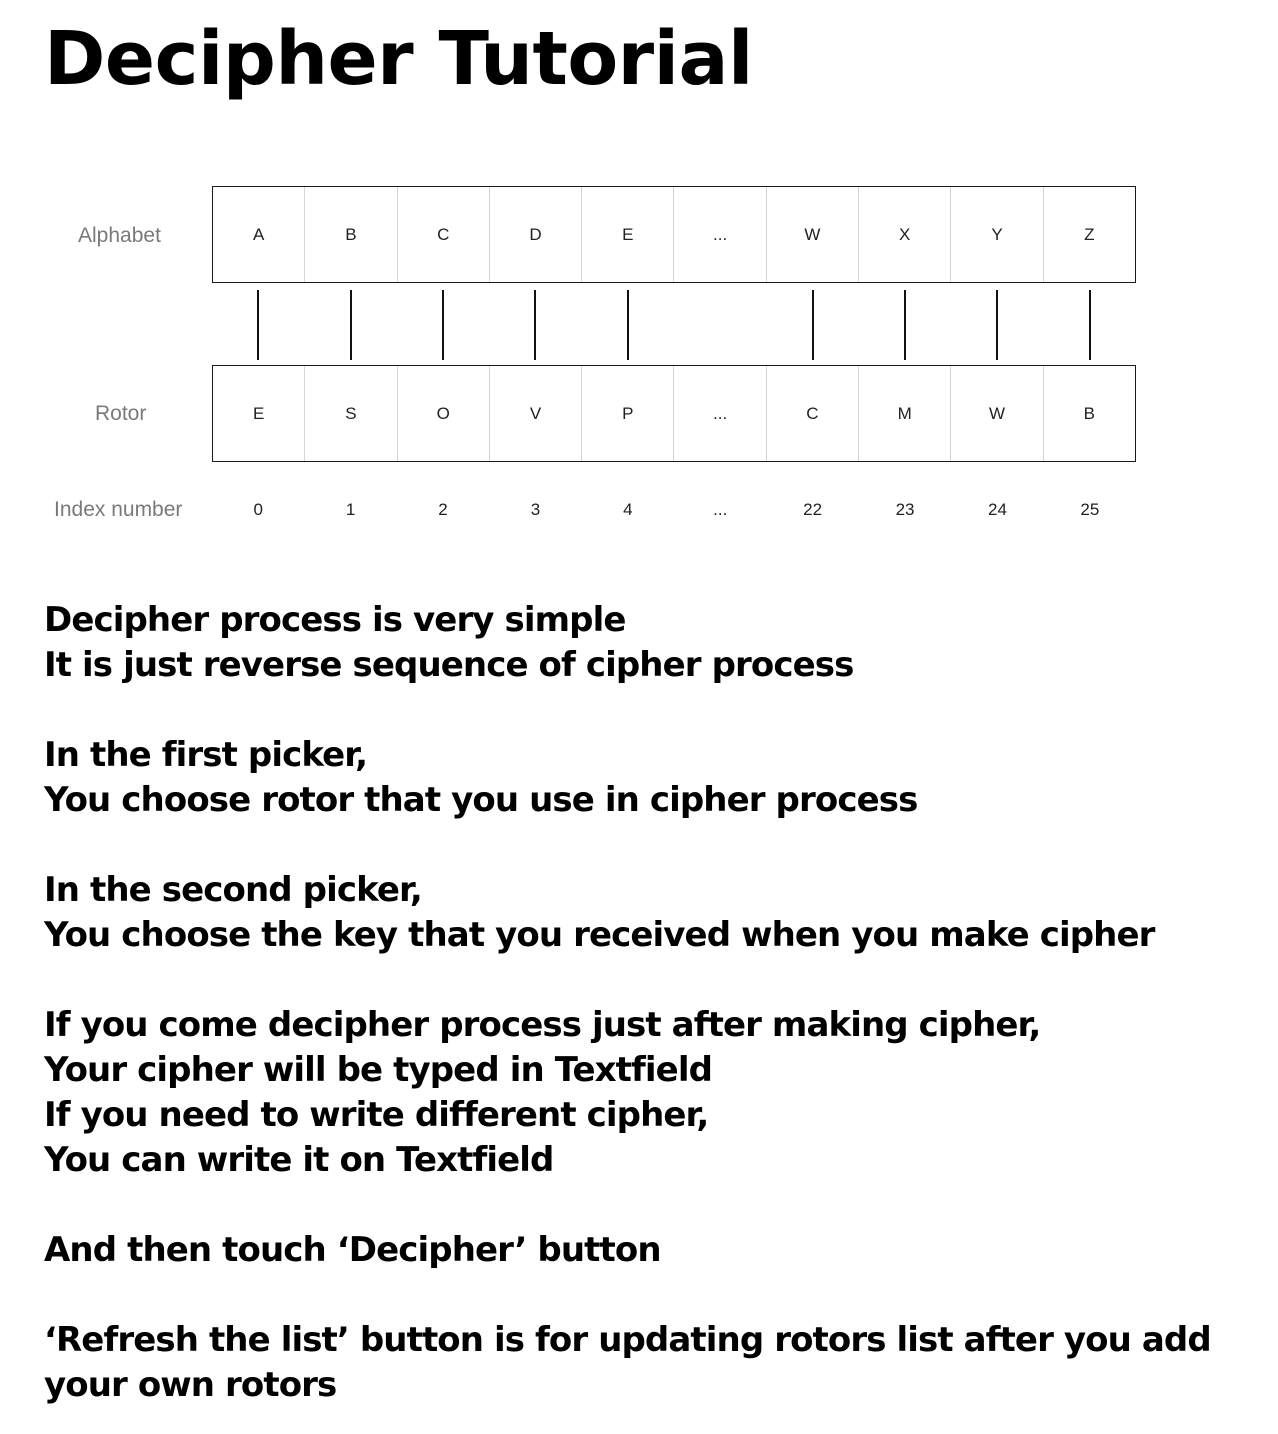 The height and width of the screenshot is (1434, 1278). I want to click on index-number: 3, so click(535, 509).